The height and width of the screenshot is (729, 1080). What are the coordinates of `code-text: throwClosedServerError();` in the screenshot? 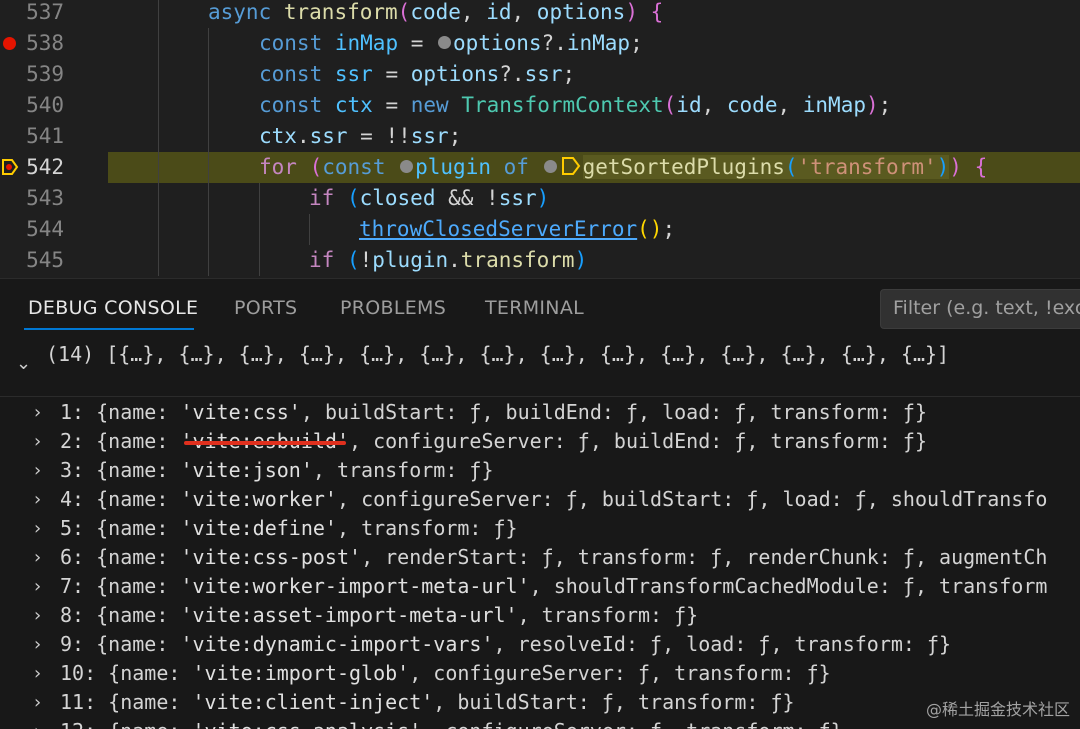 It's located at (517, 229).